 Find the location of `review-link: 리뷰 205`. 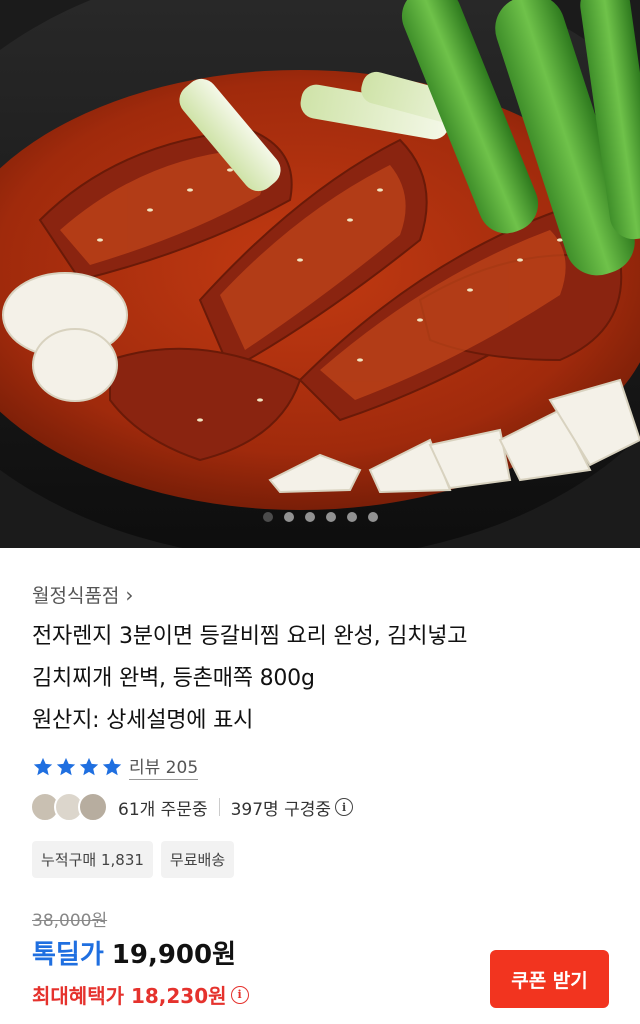

review-link: 리뷰 205 is located at coordinates (164, 766).